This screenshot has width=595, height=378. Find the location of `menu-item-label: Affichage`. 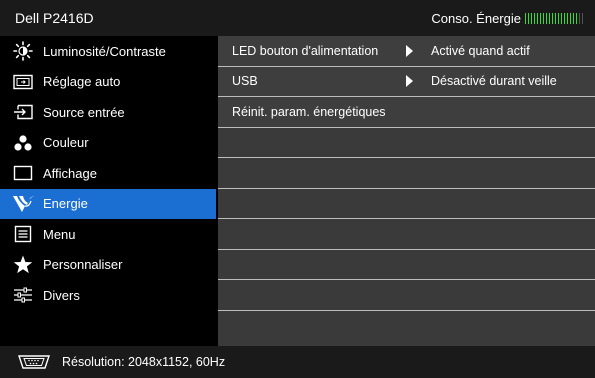

menu-item-label: Affichage is located at coordinates (70, 173).